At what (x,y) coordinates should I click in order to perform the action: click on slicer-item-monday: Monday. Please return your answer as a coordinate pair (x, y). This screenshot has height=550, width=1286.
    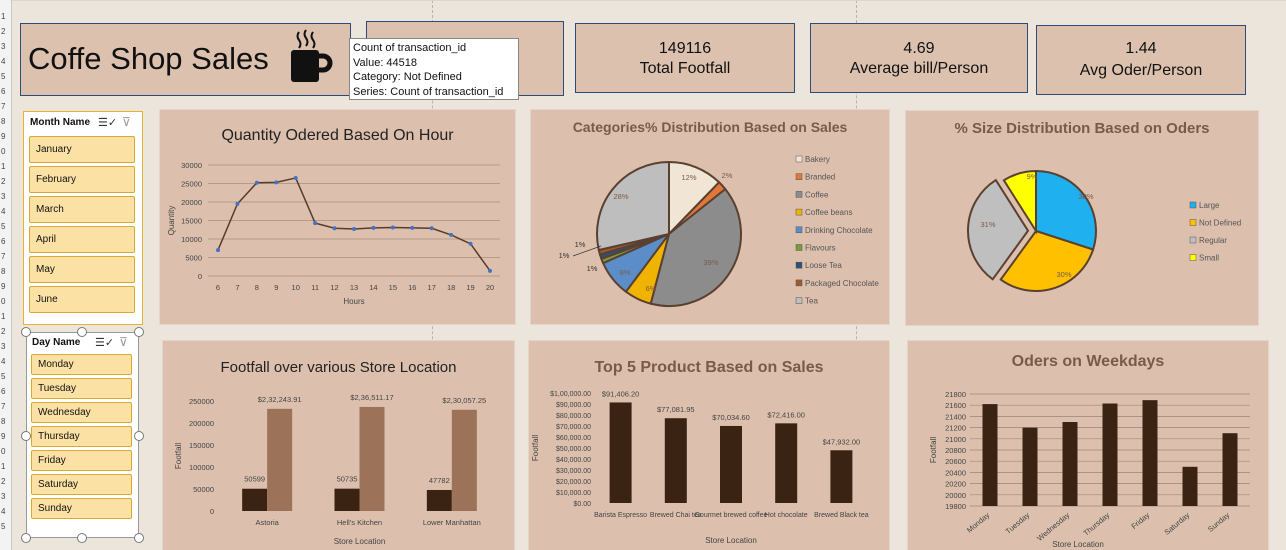
    Looking at the image, I should click on (81, 364).